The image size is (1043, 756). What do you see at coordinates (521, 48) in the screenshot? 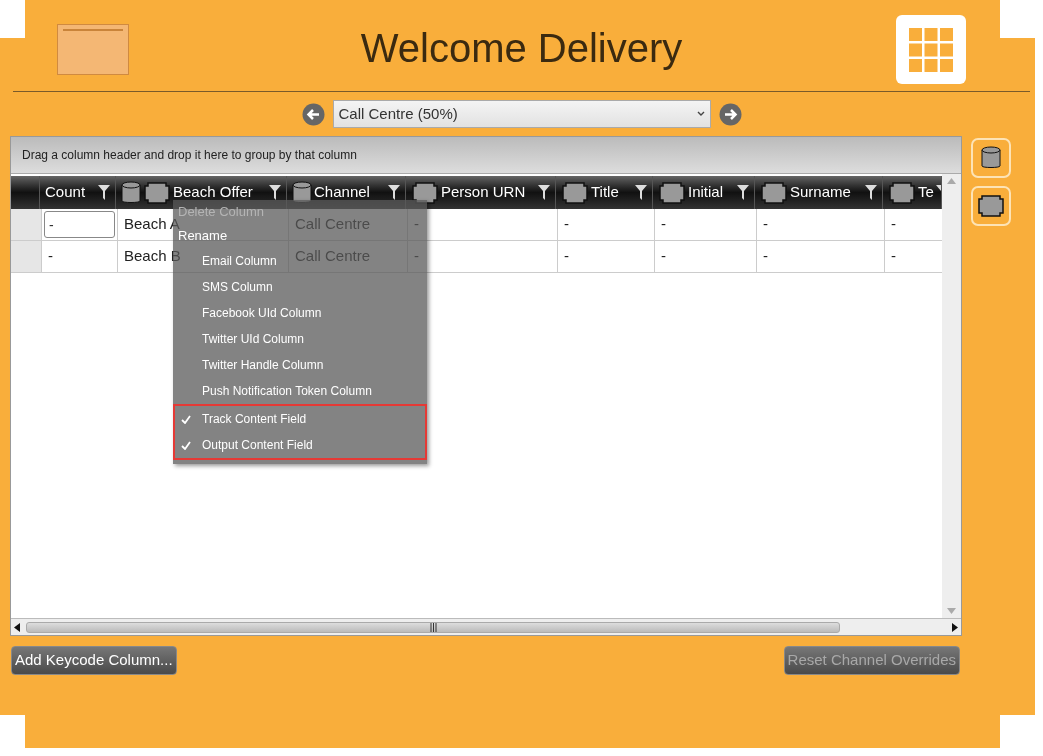
I see `page-title: Welcome Delivery` at bounding box center [521, 48].